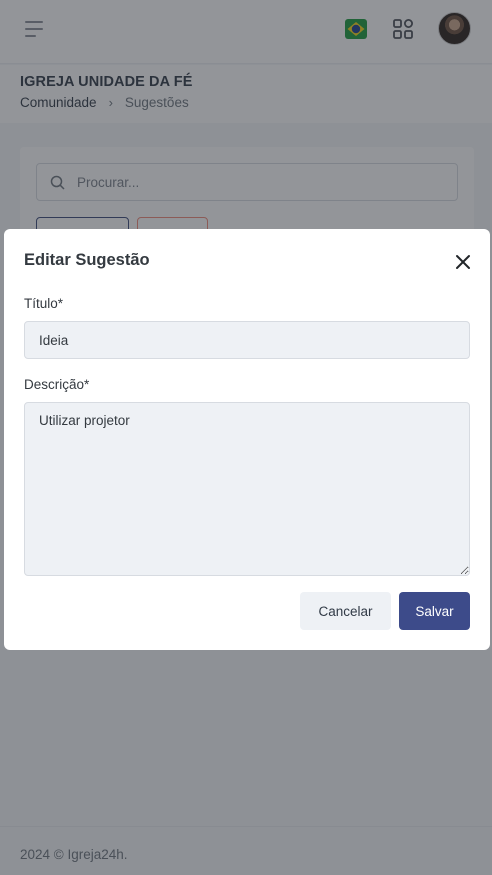 Image resolution: width=492 pixels, height=875 pixels. Describe the element at coordinates (87, 260) in the screenshot. I see `modal-title: Editar Sugestão` at that location.